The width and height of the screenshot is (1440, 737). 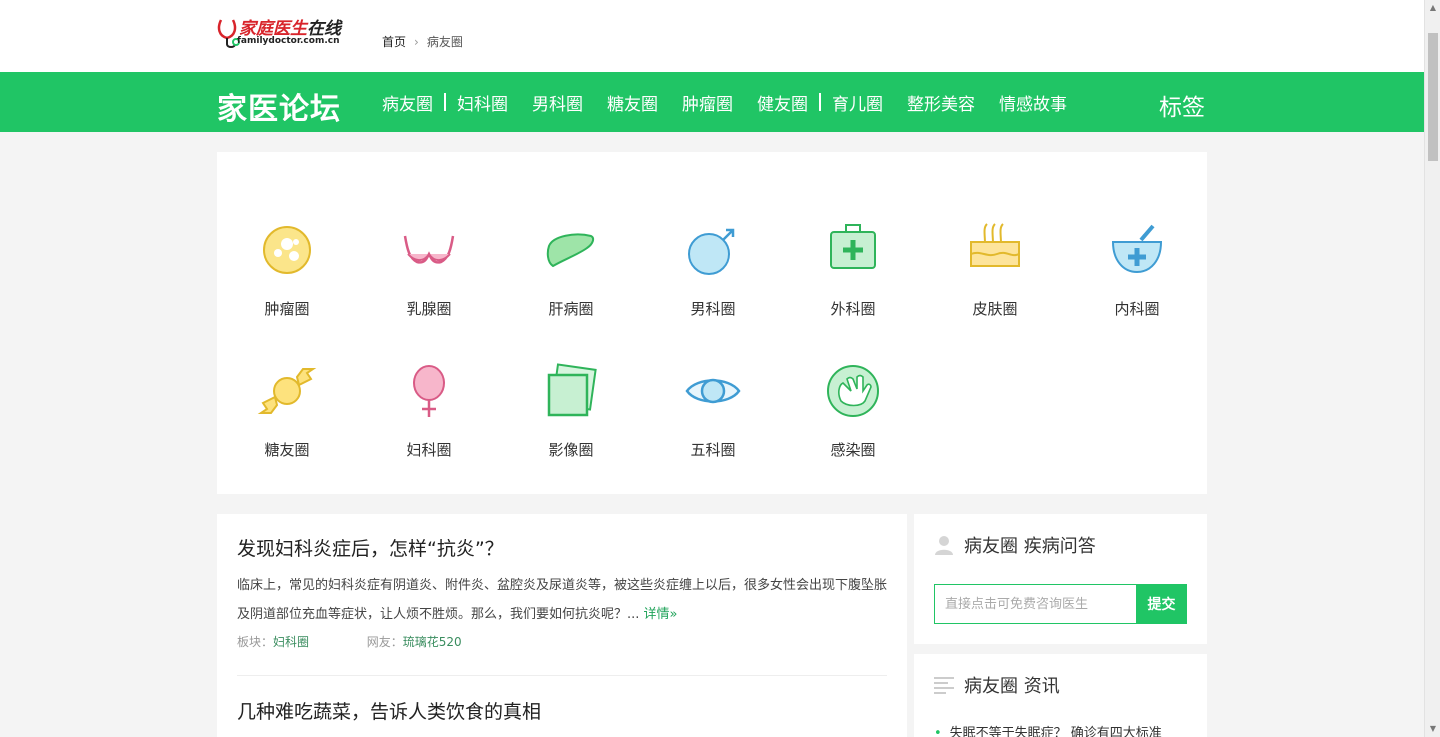 What do you see at coordinates (857, 102) in the screenshot?
I see `nav-item-yuer: 育儿圈` at bounding box center [857, 102].